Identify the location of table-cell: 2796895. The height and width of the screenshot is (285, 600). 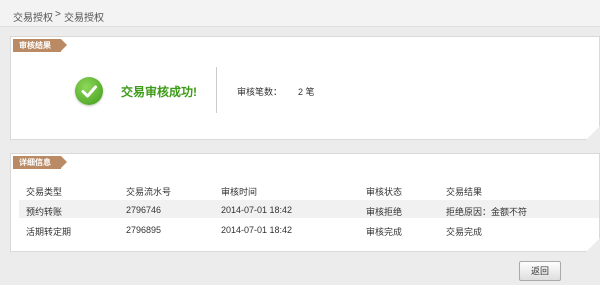
(144, 230).